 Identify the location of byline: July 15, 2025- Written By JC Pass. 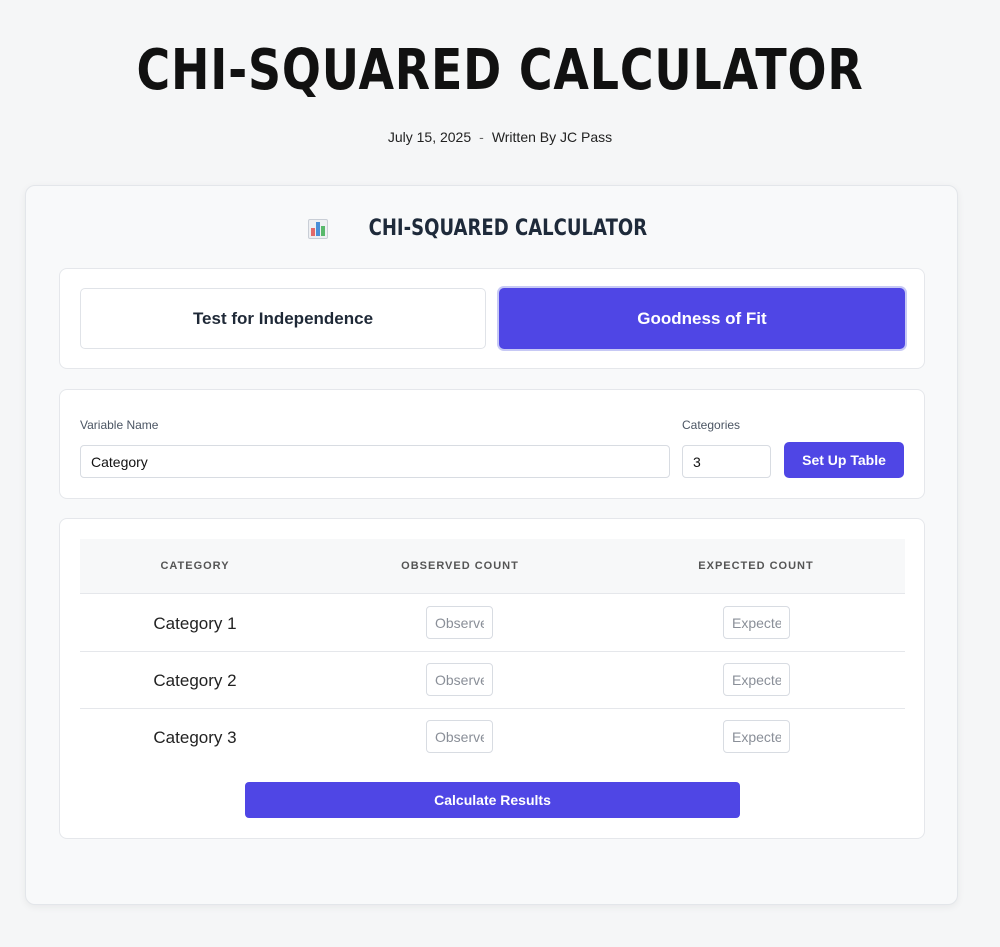
(500, 137).